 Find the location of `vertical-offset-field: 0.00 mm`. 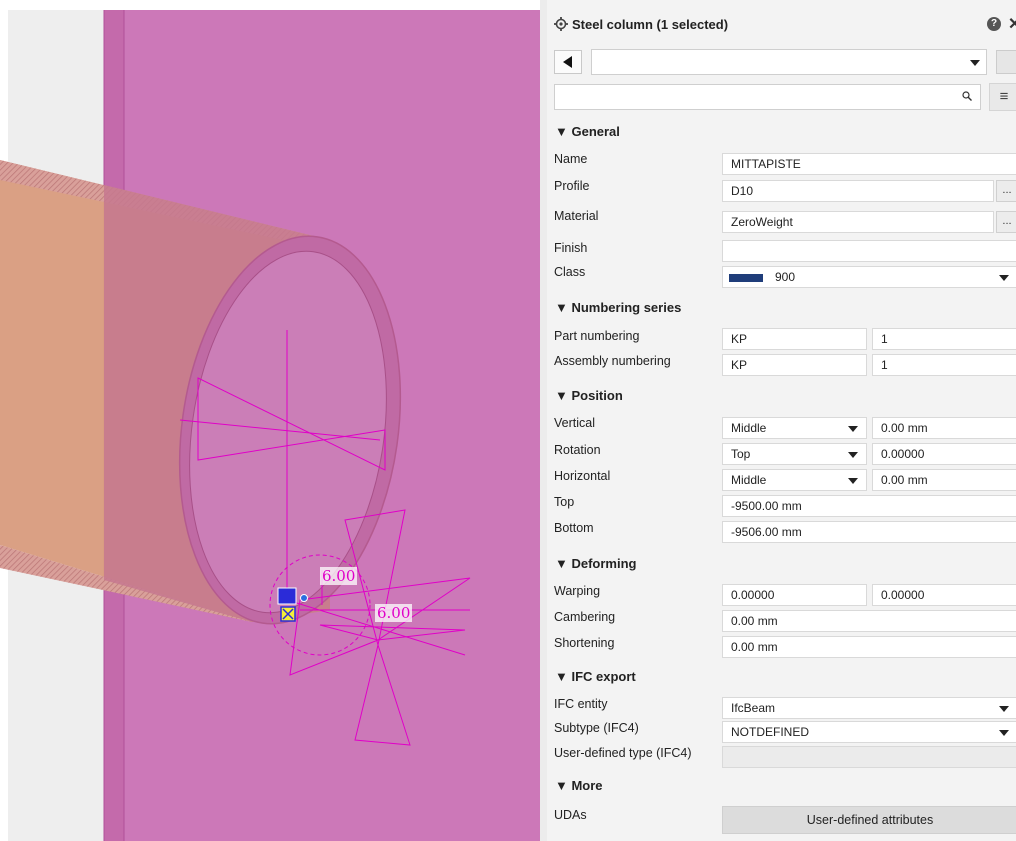

vertical-offset-field: 0.00 mm is located at coordinates (944, 428).